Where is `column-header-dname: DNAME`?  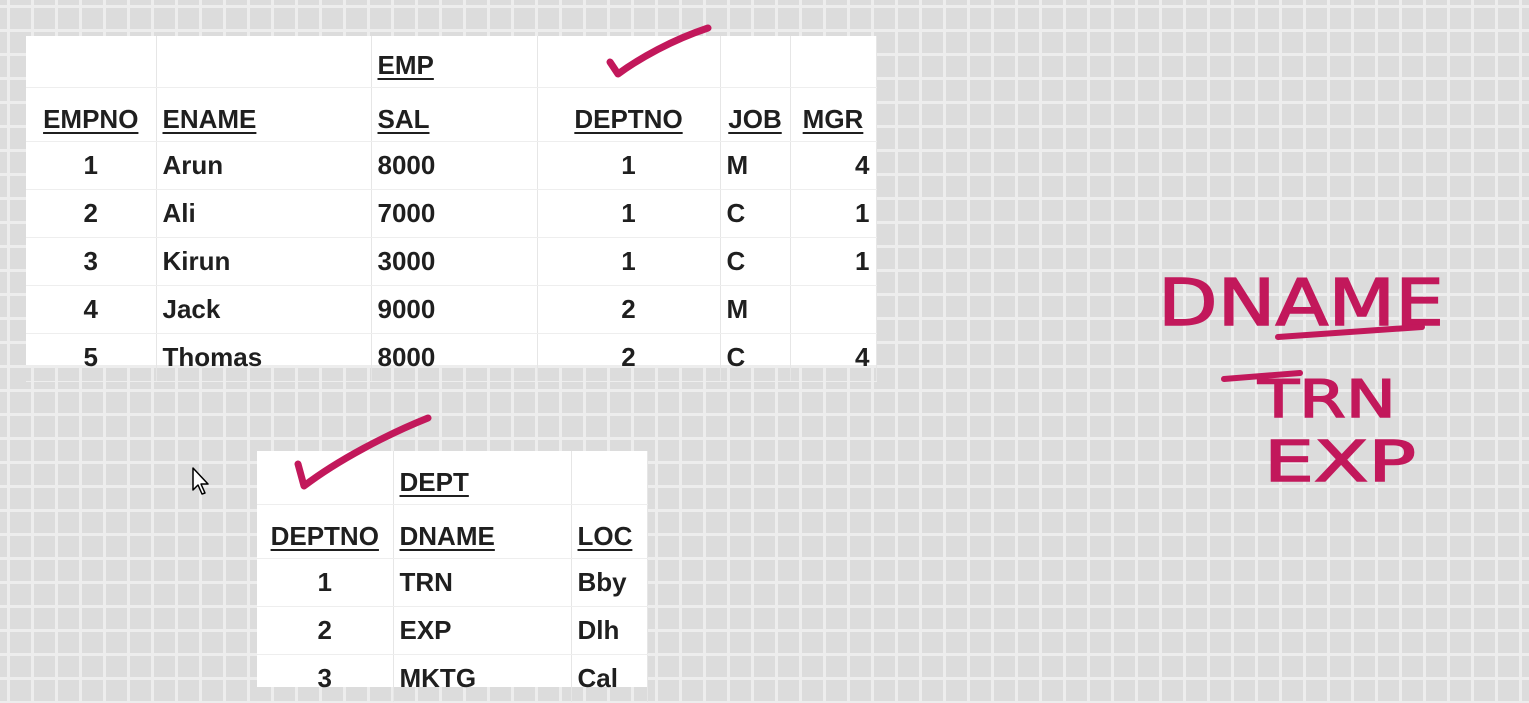 column-header-dname: DNAME is located at coordinates (482, 531).